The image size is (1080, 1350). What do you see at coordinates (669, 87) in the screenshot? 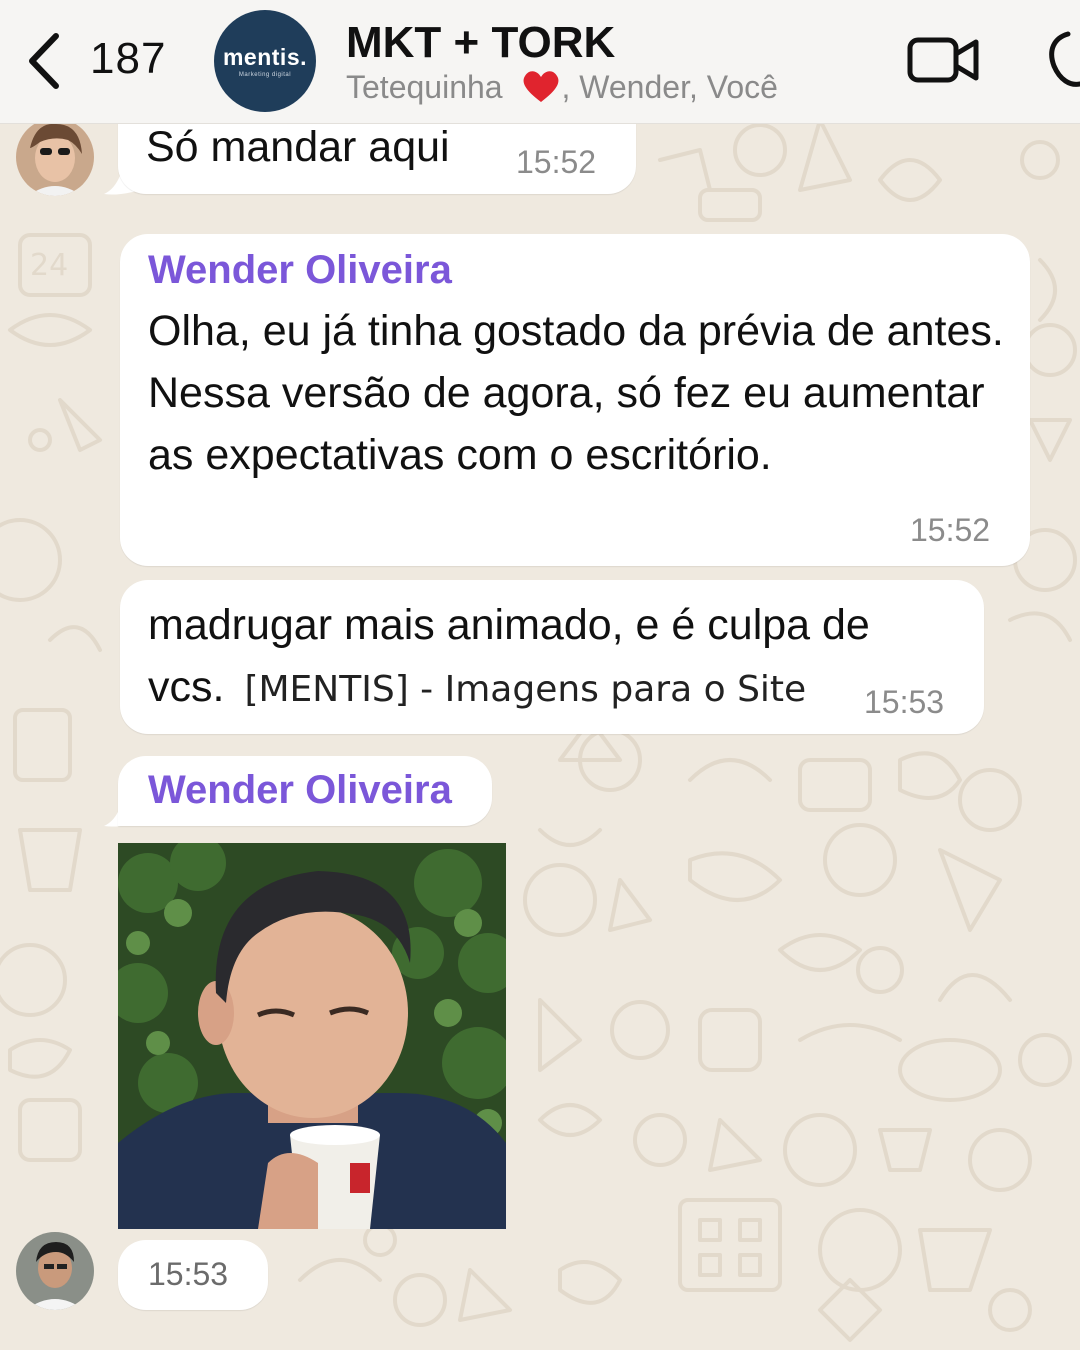
I see `member-names-rest: , Wender, Você` at bounding box center [669, 87].